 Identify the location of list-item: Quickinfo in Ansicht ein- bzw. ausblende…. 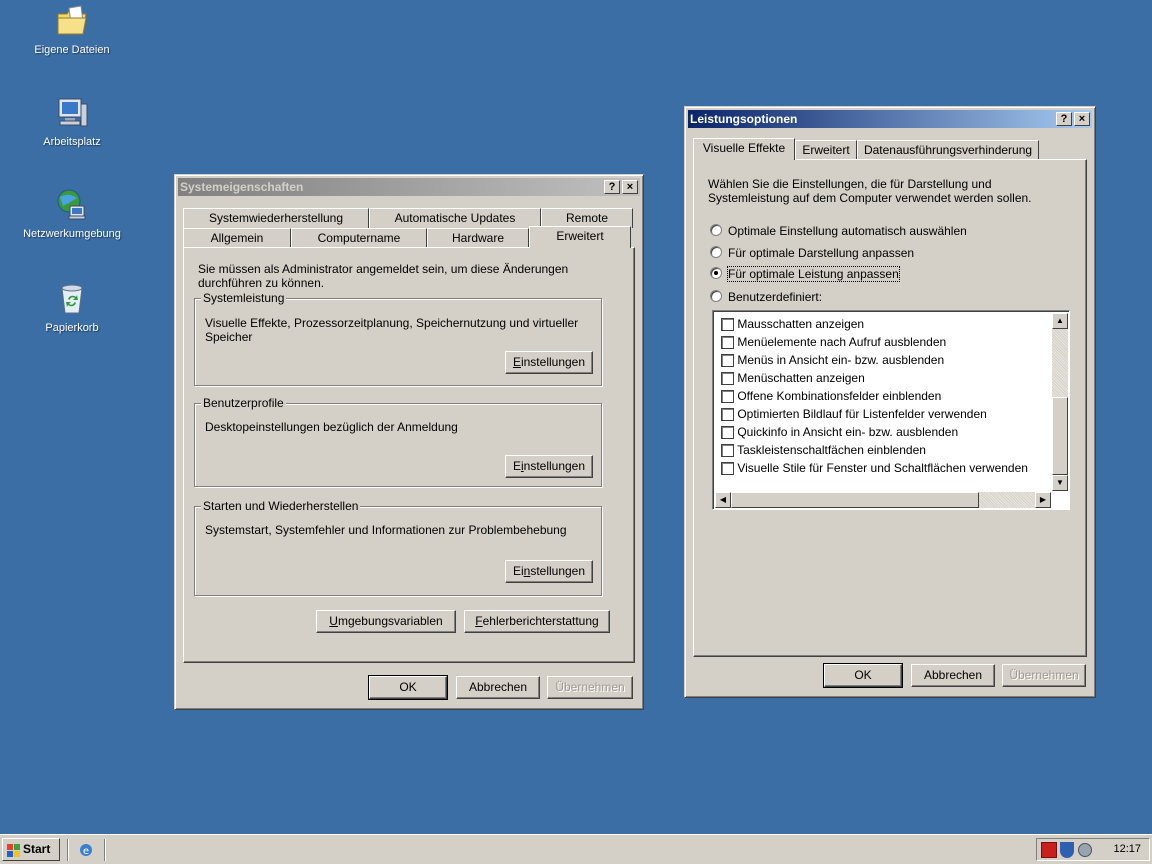
(839, 432).